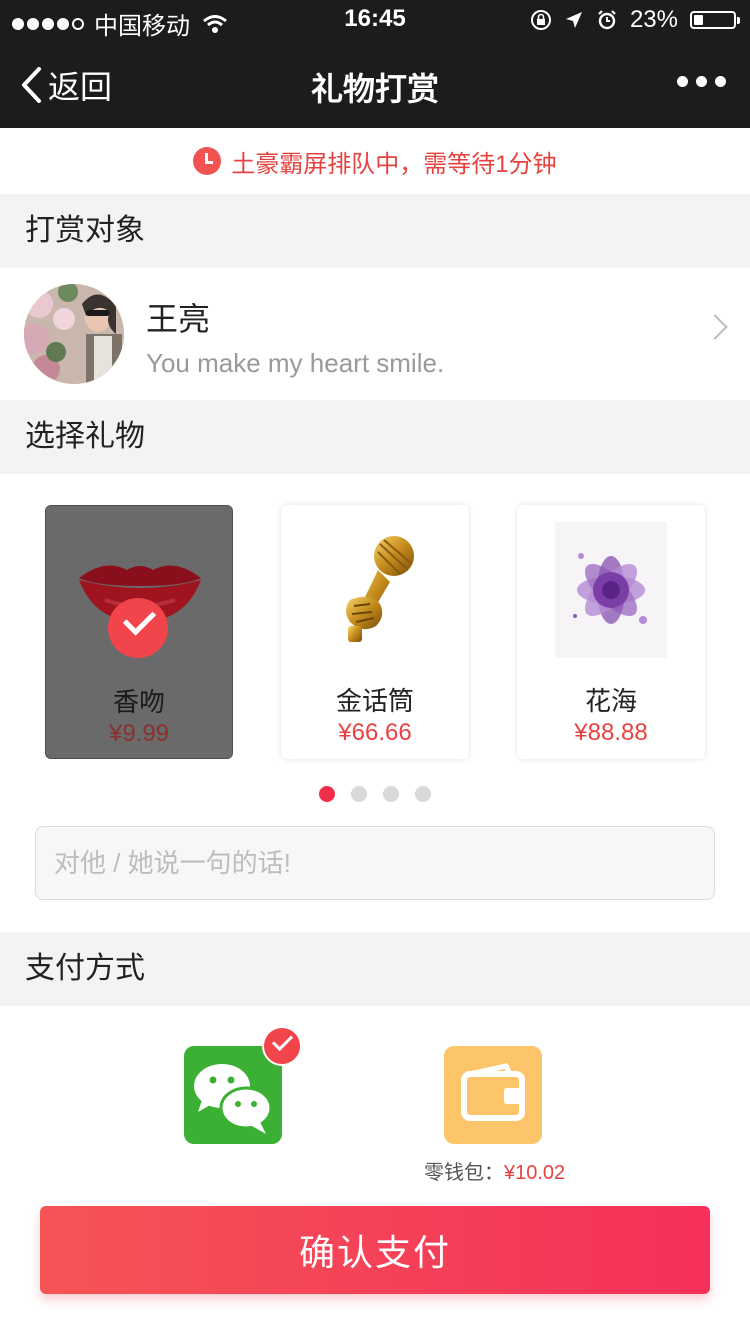 This screenshot has width=750, height=1334. Describe the element at coordinates (464, 1173) in the screenshot. I see `wallet-label-text: 零钱包：` at that location.